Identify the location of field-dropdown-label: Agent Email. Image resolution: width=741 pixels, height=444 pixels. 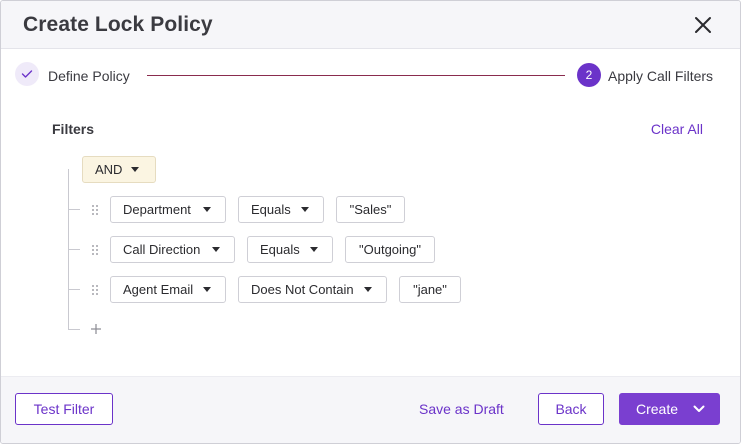
(158, 289).